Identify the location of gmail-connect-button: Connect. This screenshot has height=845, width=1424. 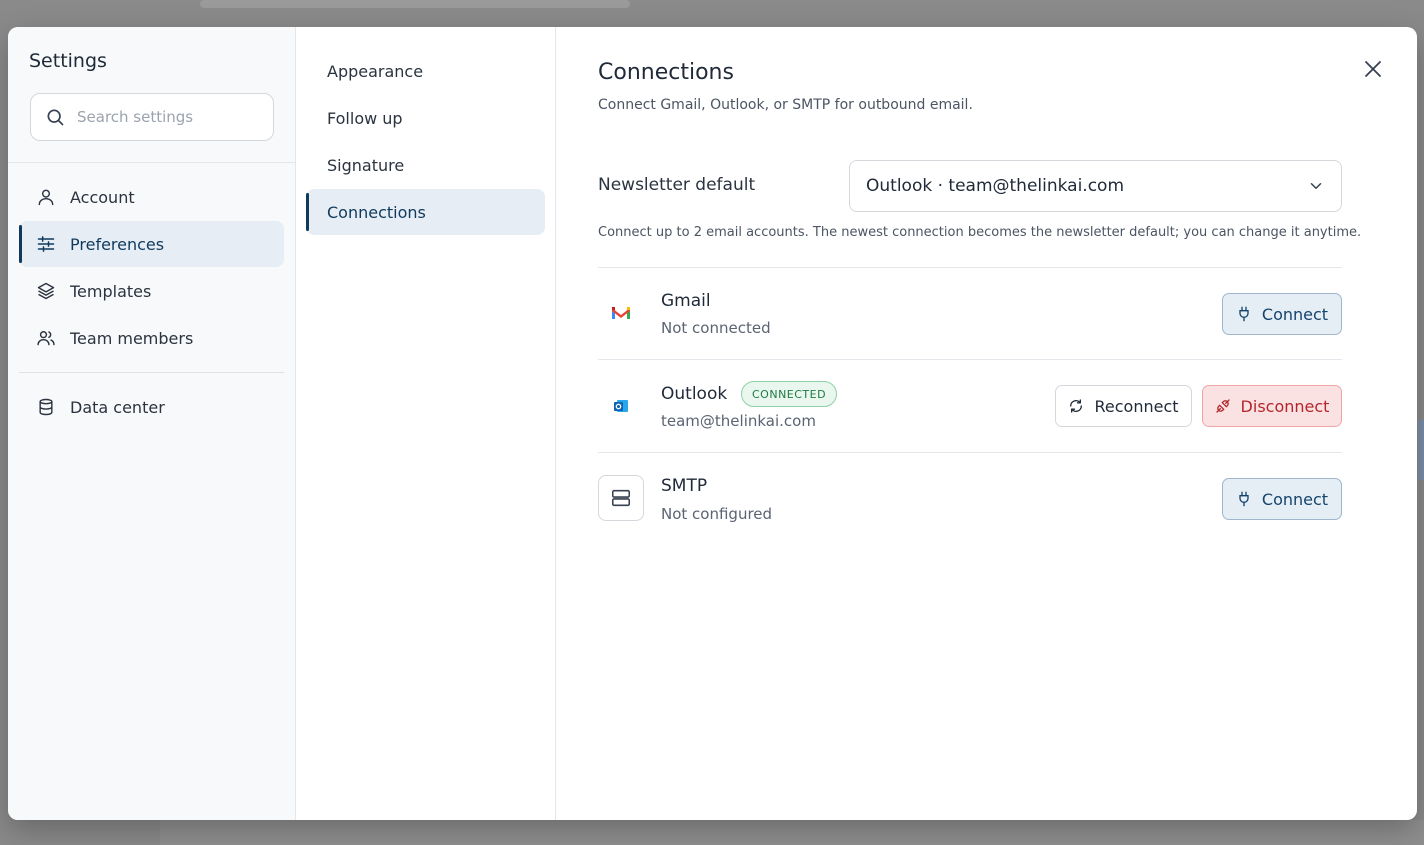
(1282, 314).